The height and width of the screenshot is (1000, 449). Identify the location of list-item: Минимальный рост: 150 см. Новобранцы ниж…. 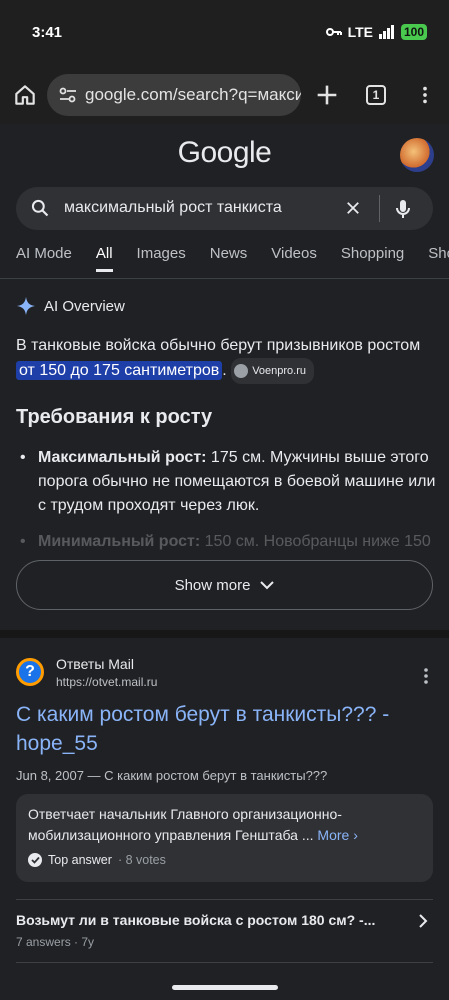
(226, 542).